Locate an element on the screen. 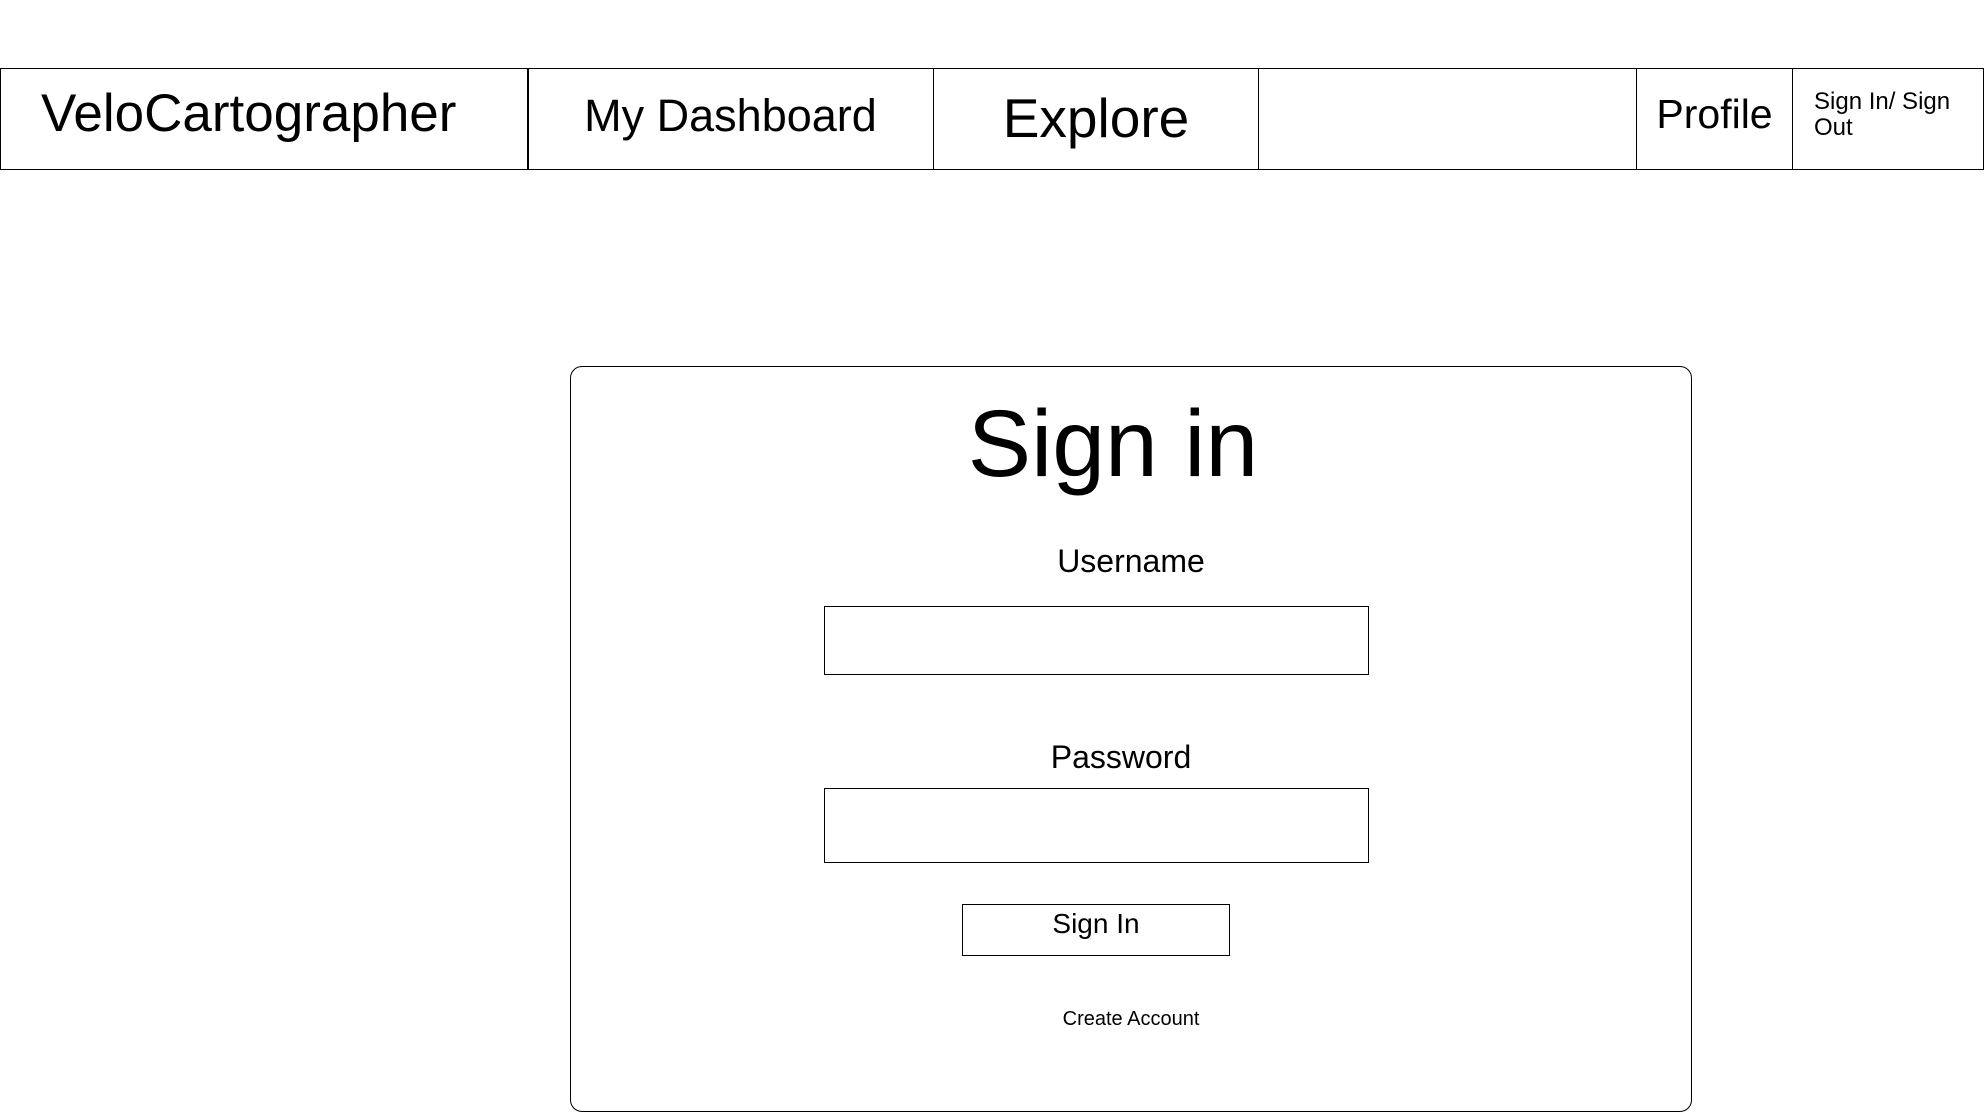  nav-my-dashboard-label: My Dashboard is located at coordinates (730, 115).